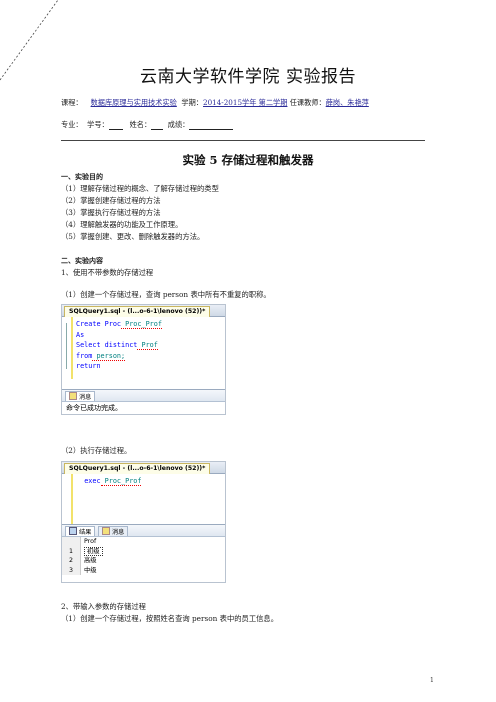 This screenshot has width=496, height=702. I want to click on cell-value: 中级, so click(90, 570).